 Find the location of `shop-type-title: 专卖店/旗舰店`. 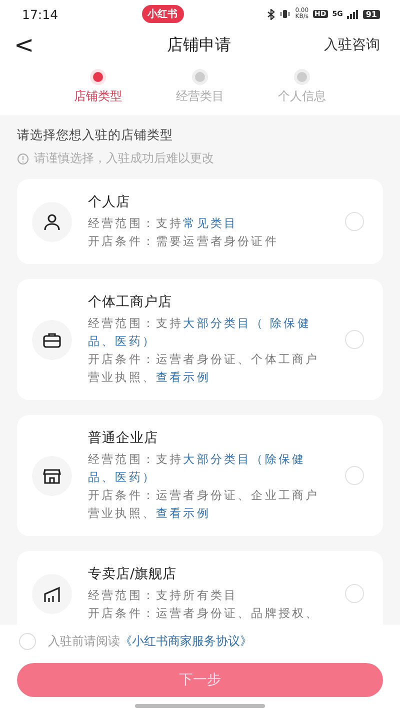

shop-type-title: 专卖店/旗舰店 is located at coordinates (133, 574).